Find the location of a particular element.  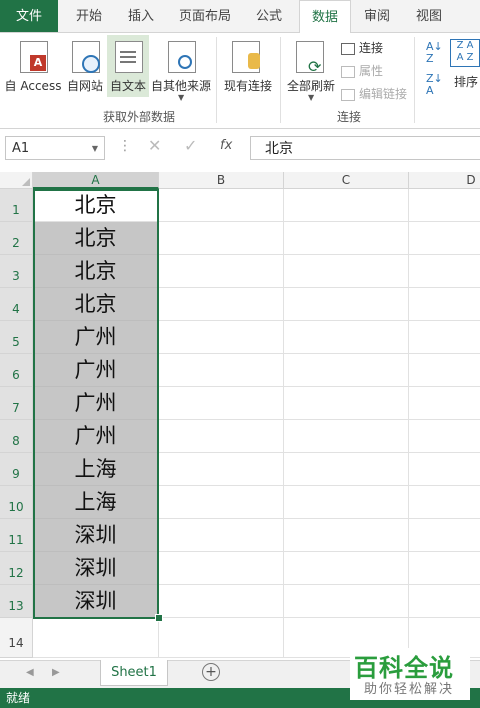

cell-c3 is located at coordinates (346, 271).